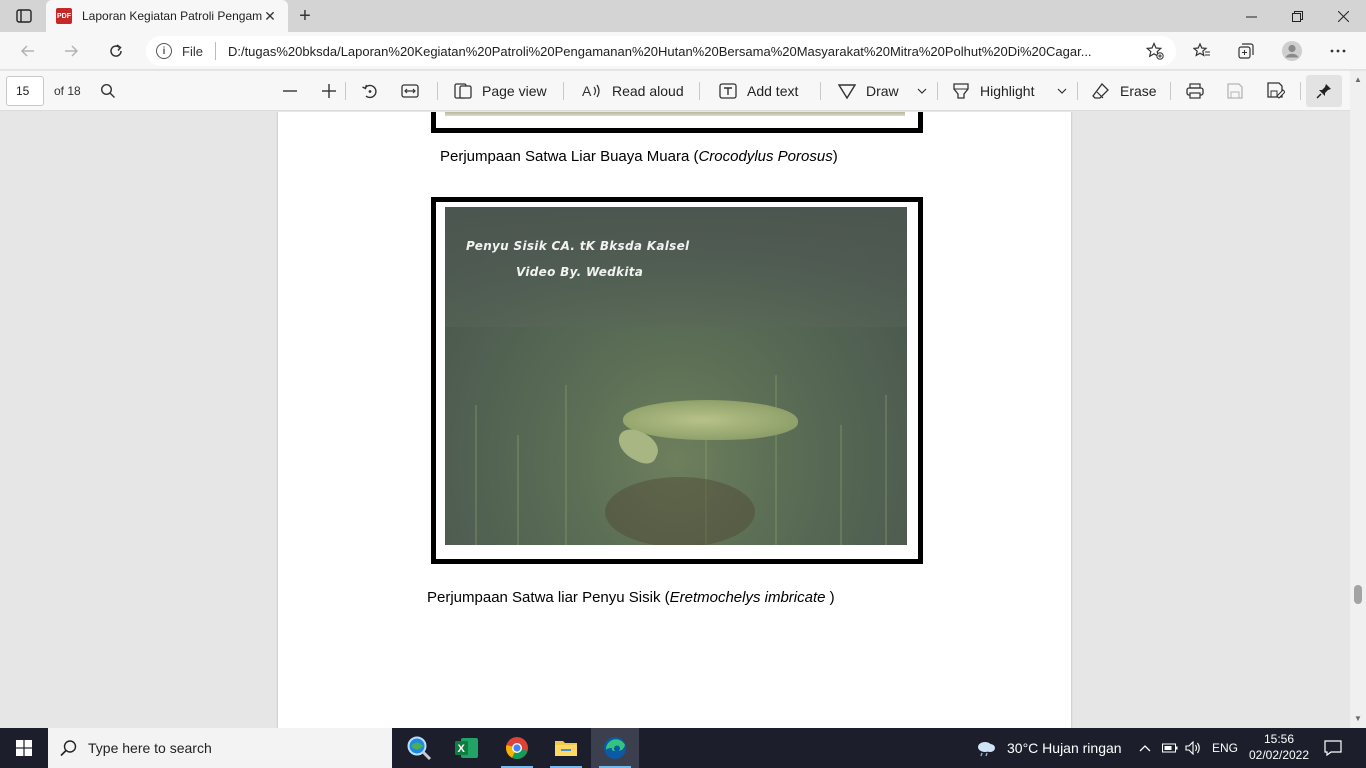 This screenshot has height=768, width=1366. I want to click on favorites-button, so click(1202, 51).